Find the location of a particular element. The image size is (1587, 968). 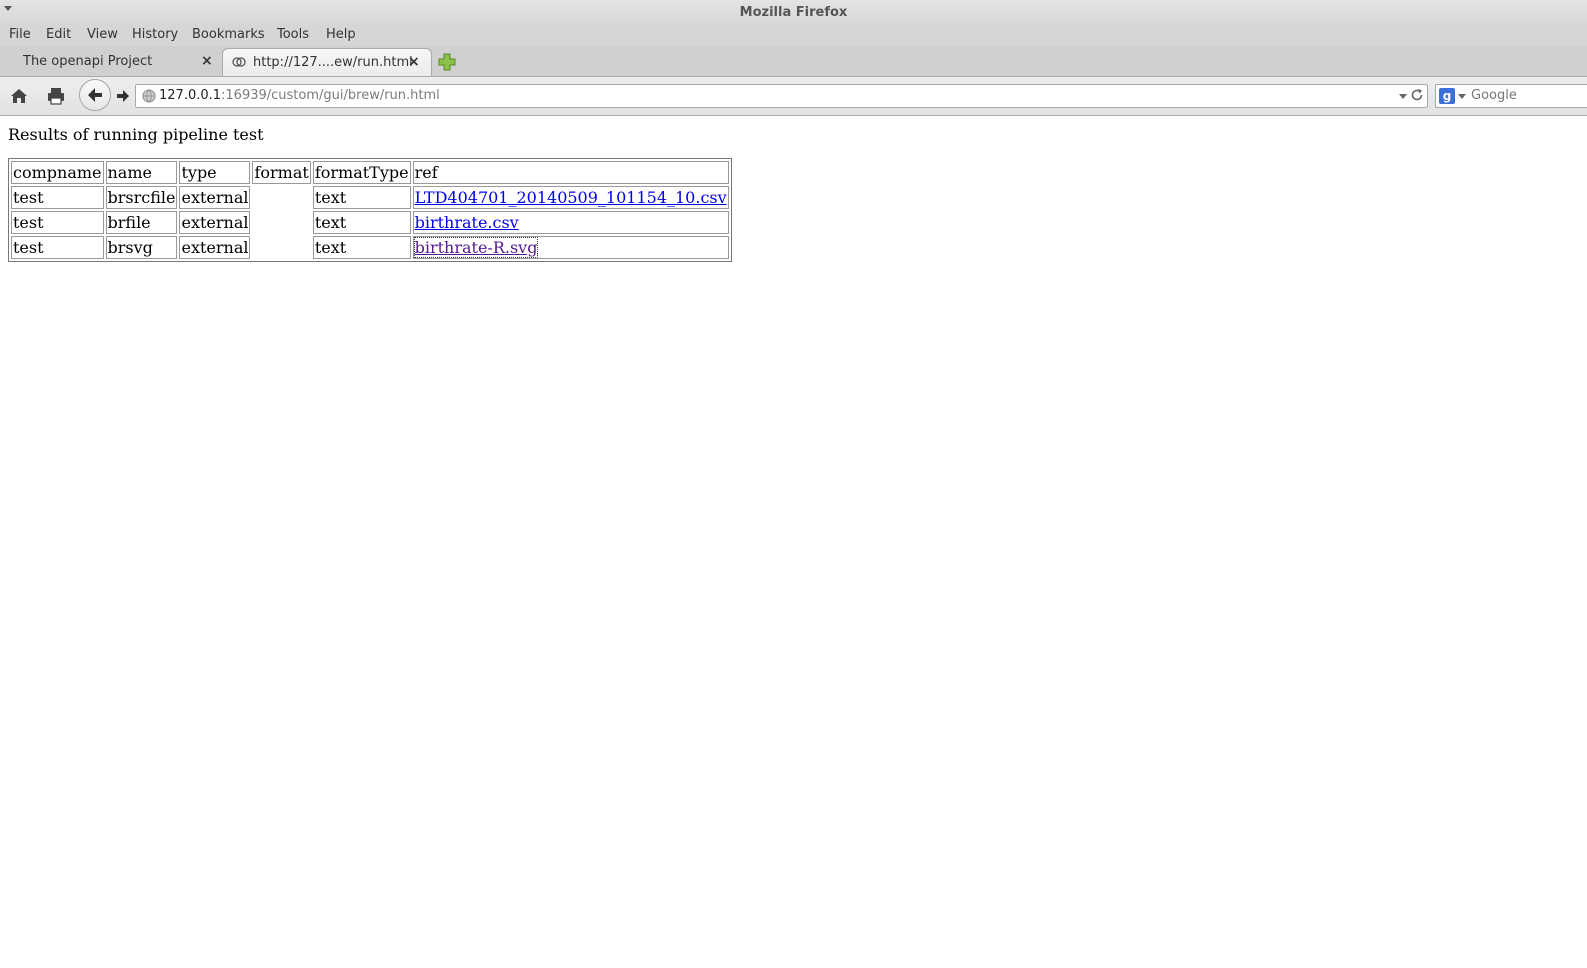

tab-openapi-project: The openapi Project × is located at coordinates (112, 61).